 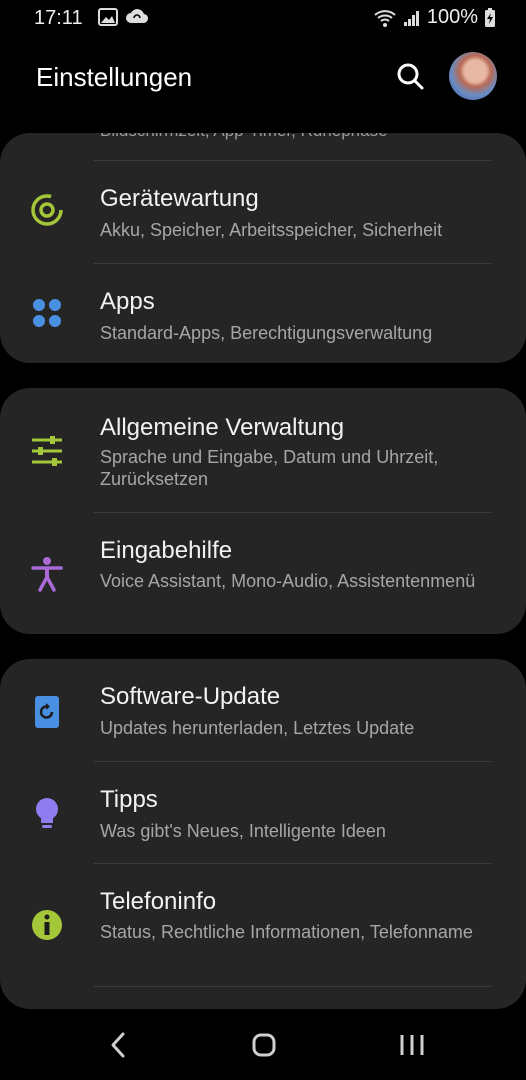 I want to click on item-title: Telefoninfo, so click(x=158, y=901).